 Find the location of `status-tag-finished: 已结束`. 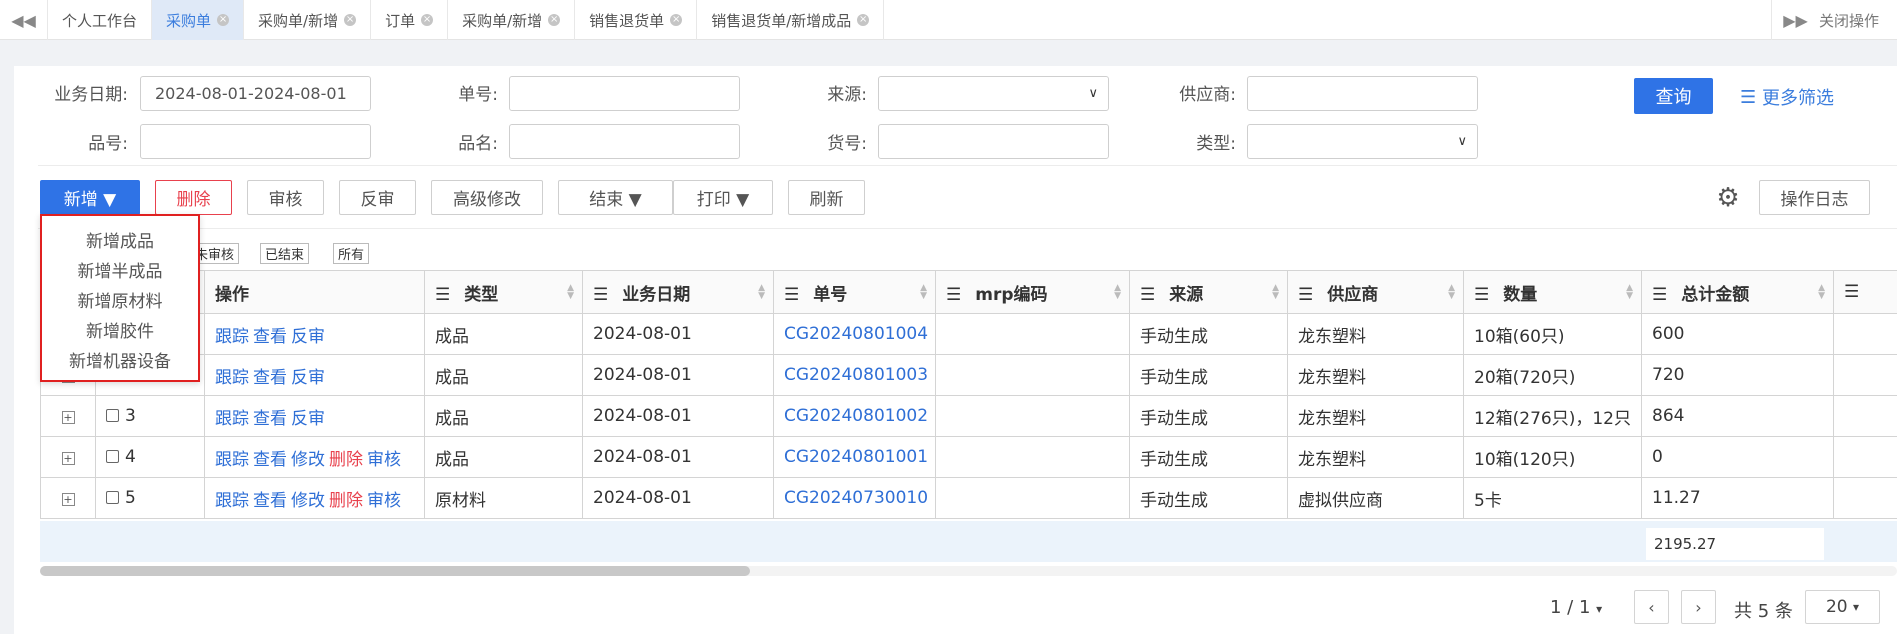

status-tag-finished: 已结束 is located at coordinates (285, 253).